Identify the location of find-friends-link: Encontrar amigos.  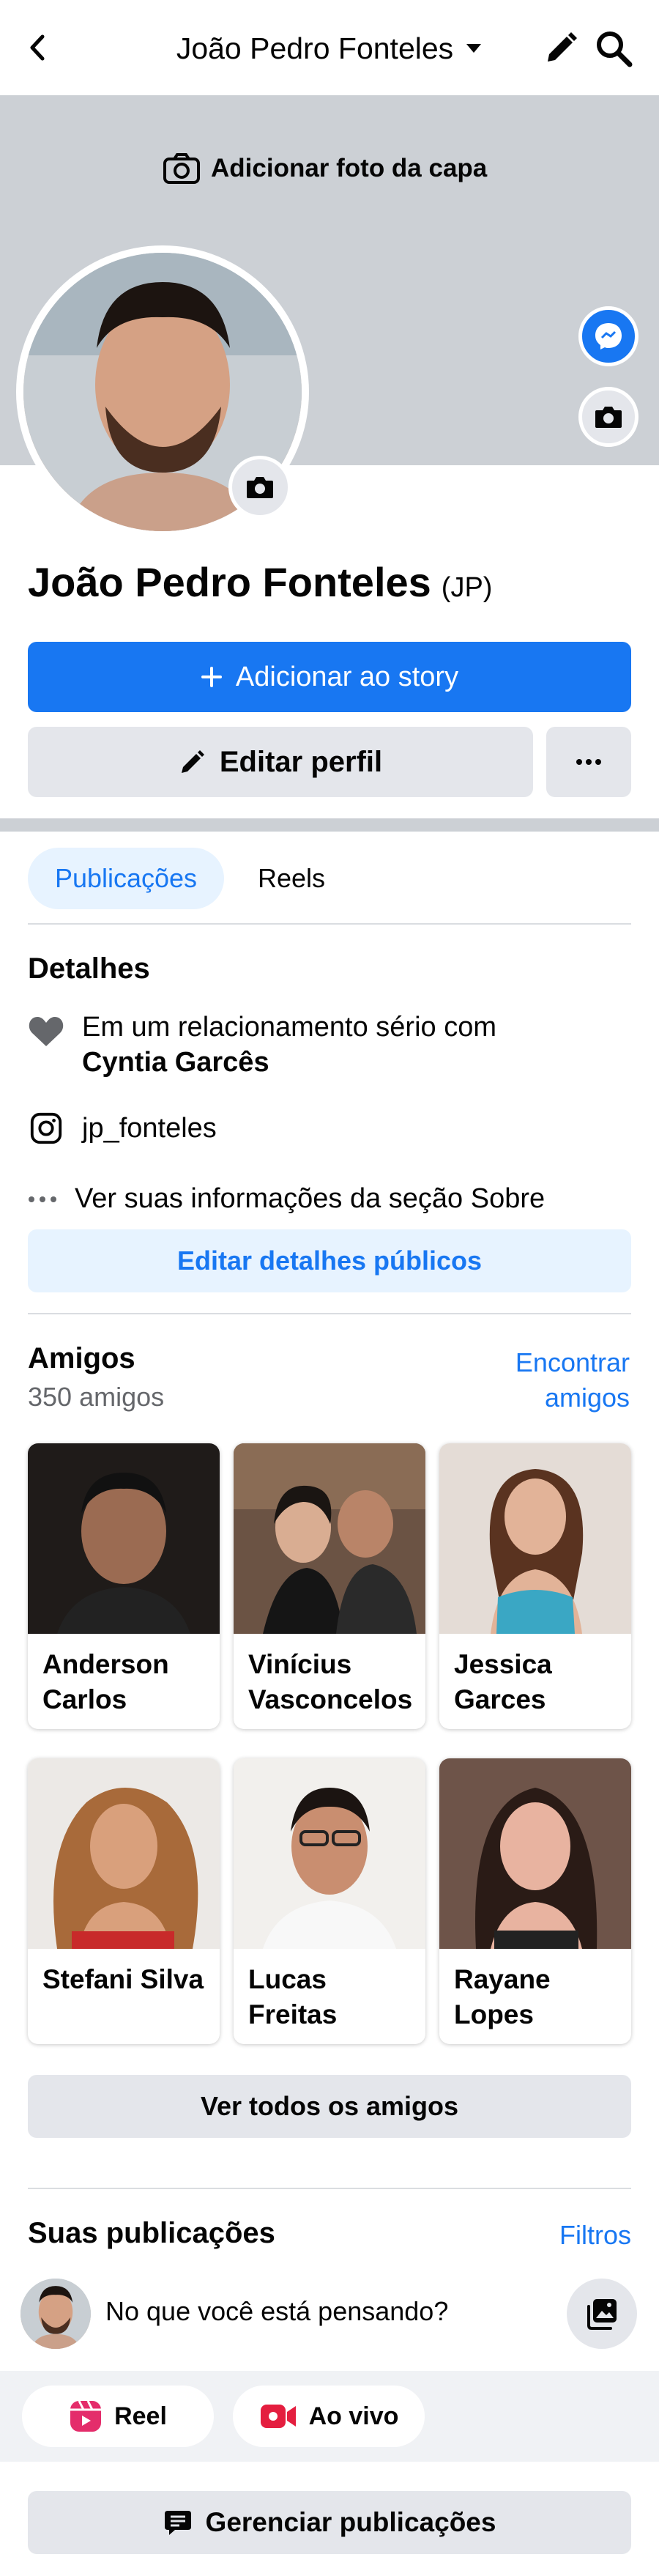
(556, 1380).